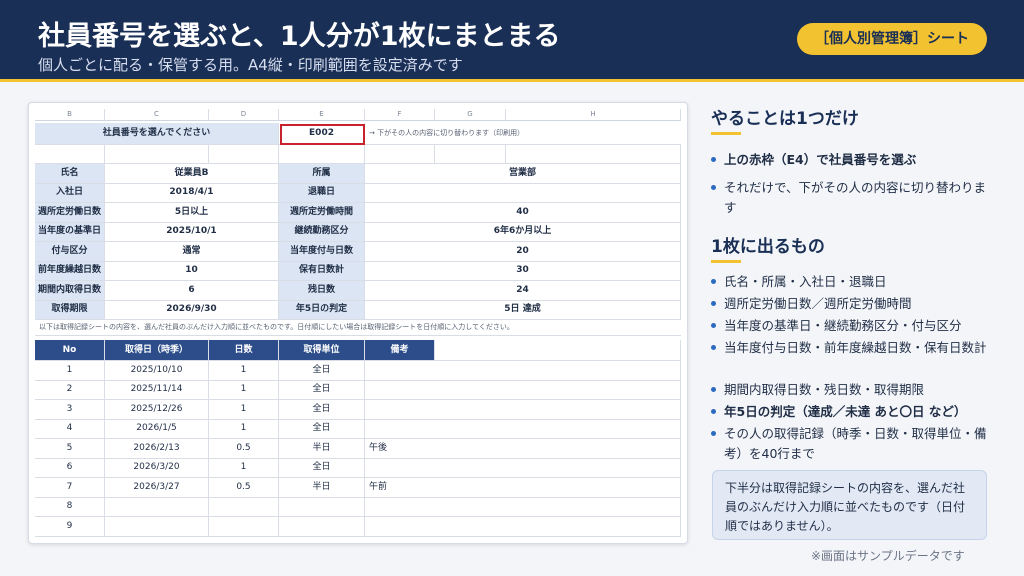  Describe the element at coordinates (192, 232) in the screenshot. I see `info-value: 2025/10/1` at that location.